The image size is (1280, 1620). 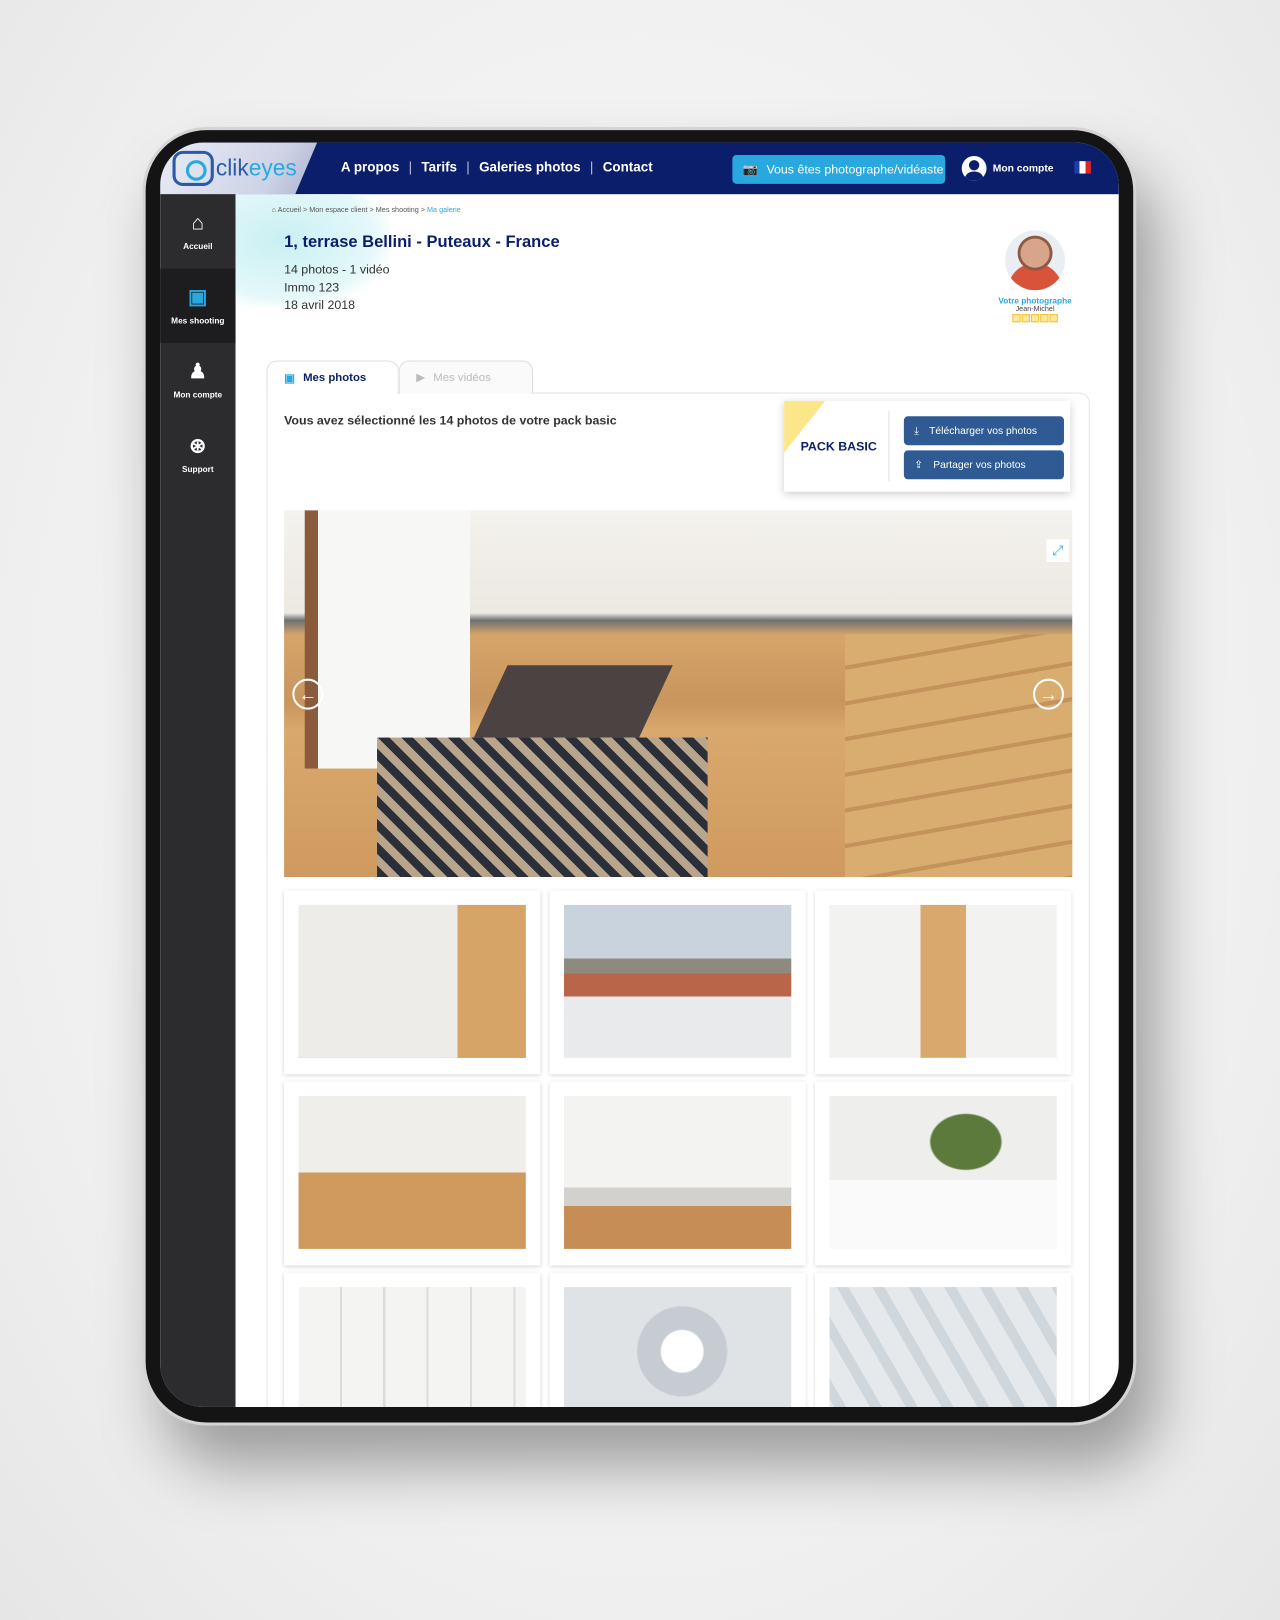 What do you see at coordinates (337, 269) in the screenshot?
I see `media-count: 14 photos - 1 vidéo` at bounding box center [337, 269].